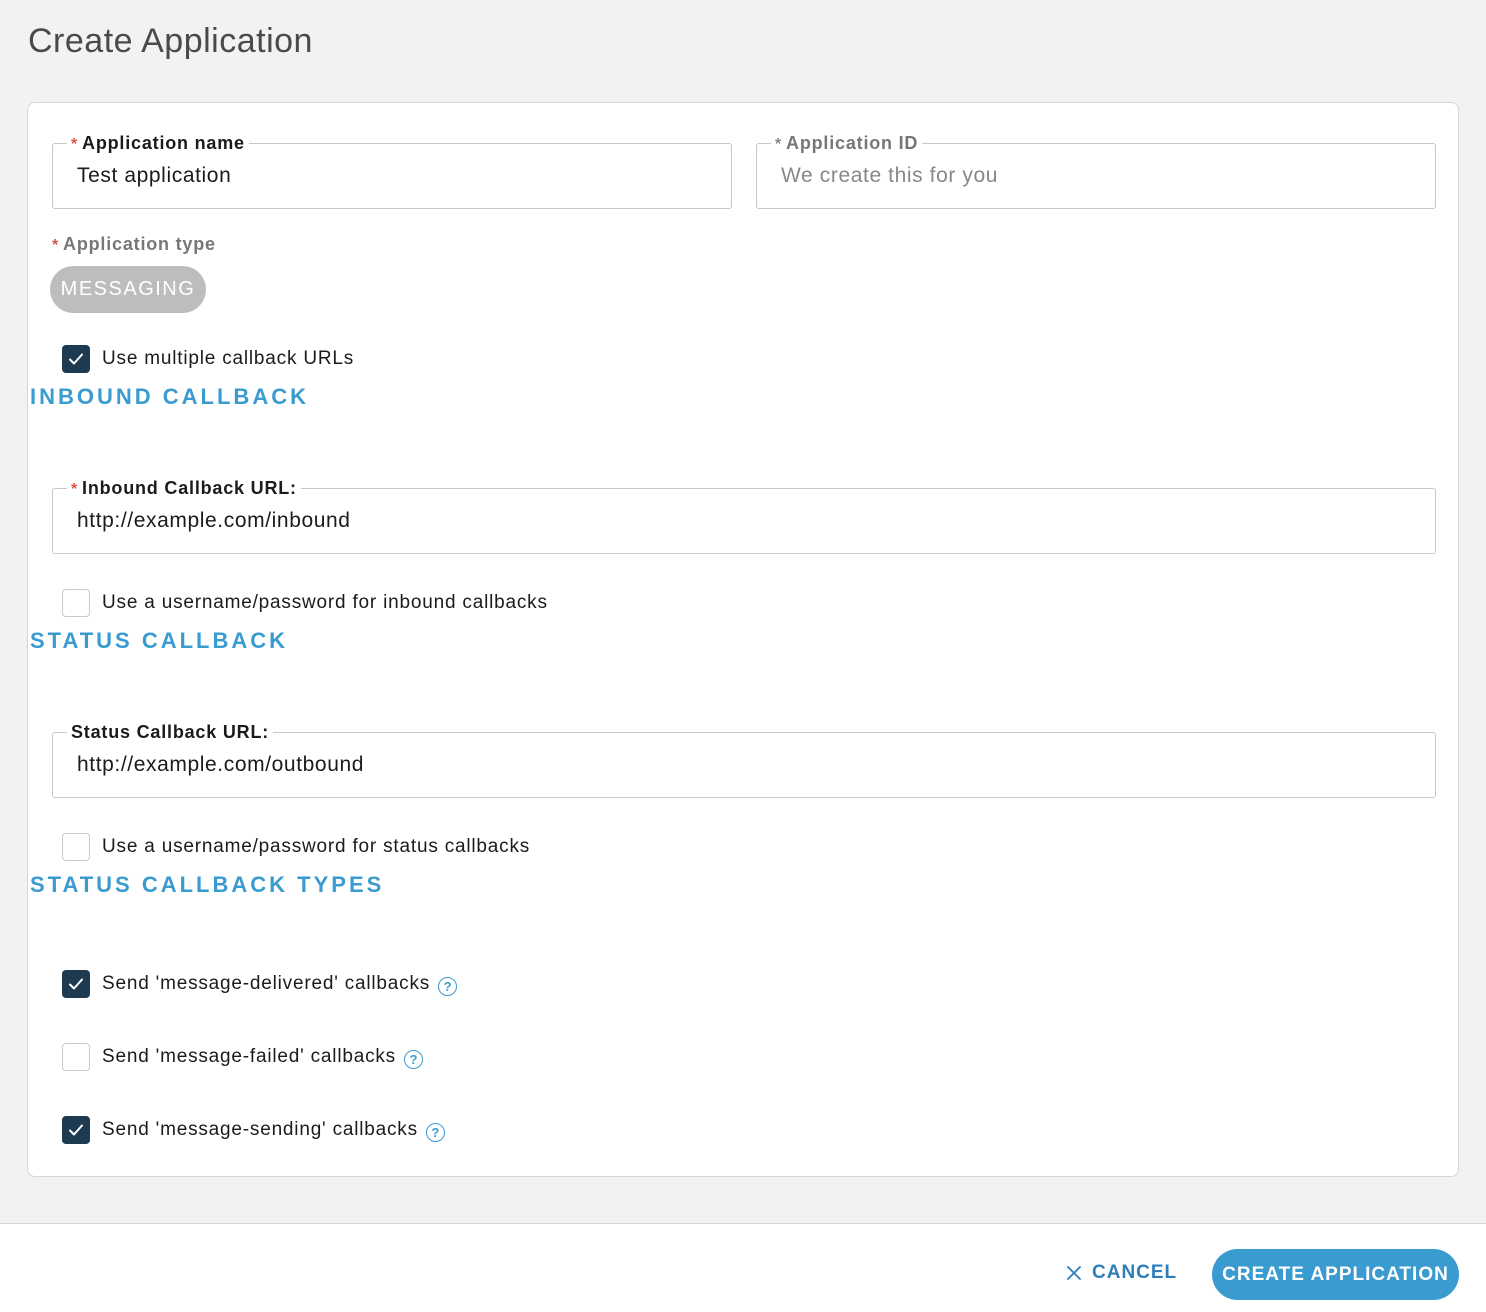 This screenshot has width=1486, height=1312. What do you see at coordinates (184, 489) in the screenshot?
I see `inbound-callback-url-label: * Inbound Callback URL:` at bounding box center [184, 489].